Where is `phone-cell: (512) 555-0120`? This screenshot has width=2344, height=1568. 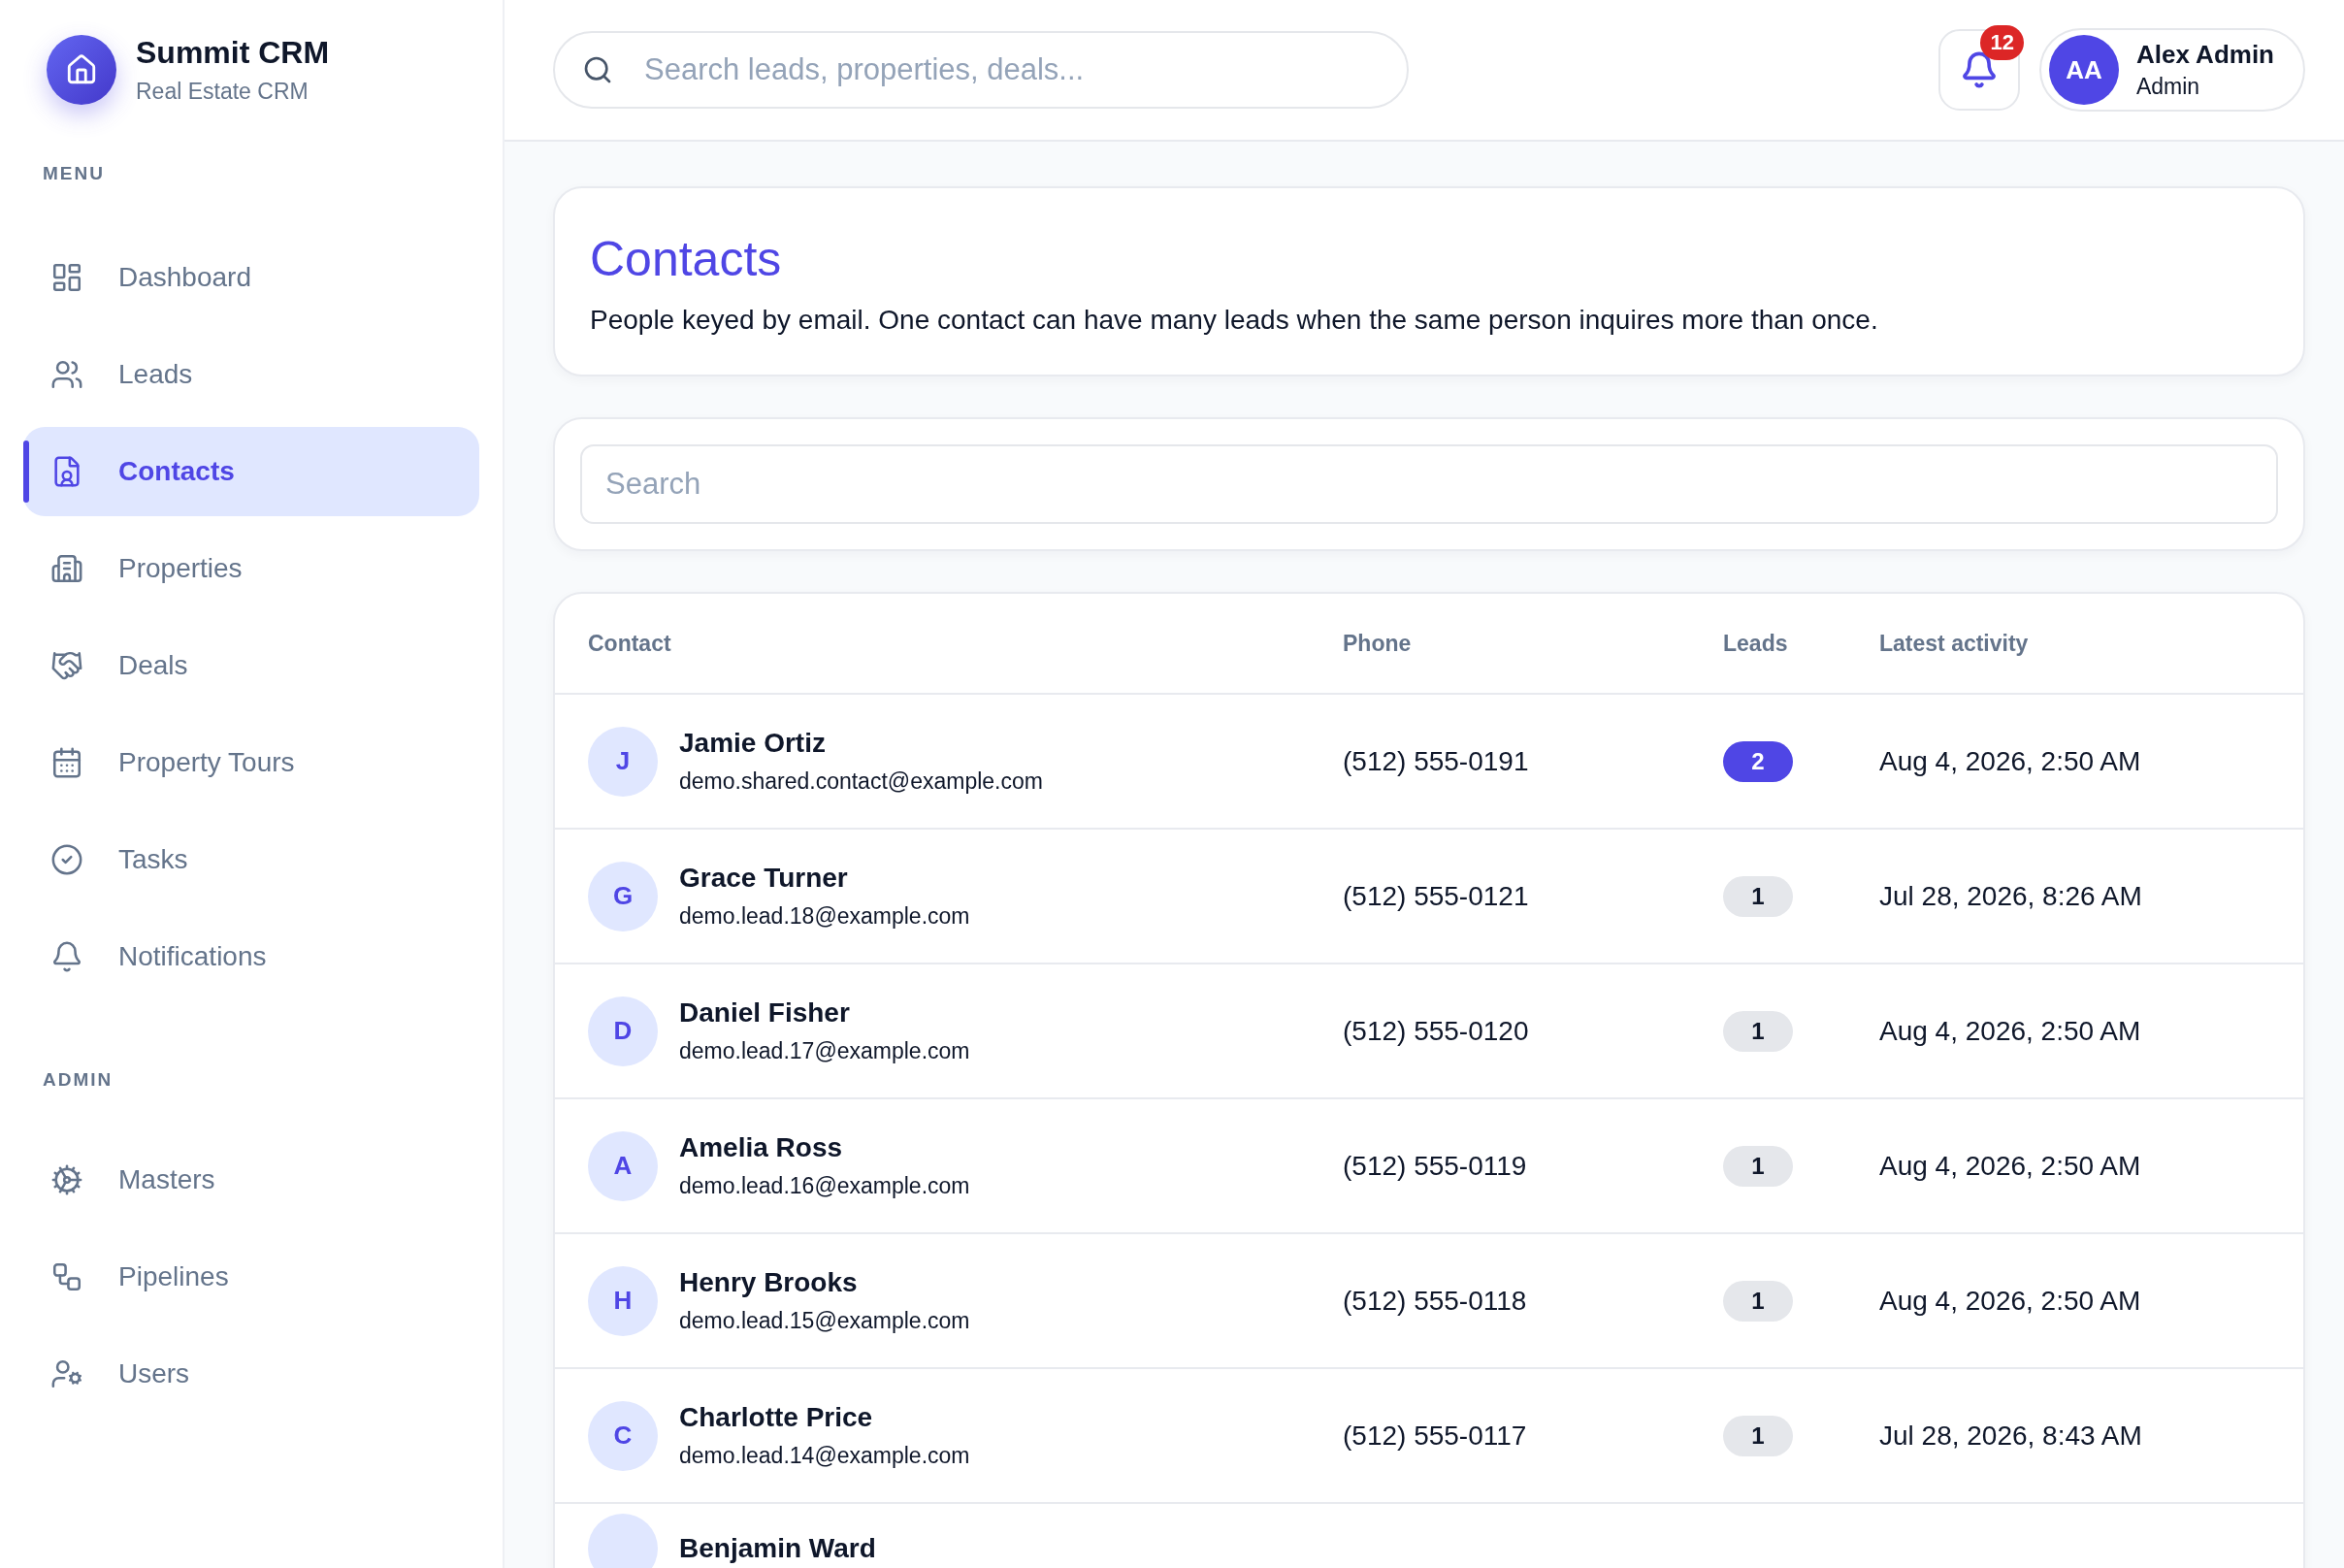
phone-cell: (512) 555-0120 is located at coordinates (1436, 1031).